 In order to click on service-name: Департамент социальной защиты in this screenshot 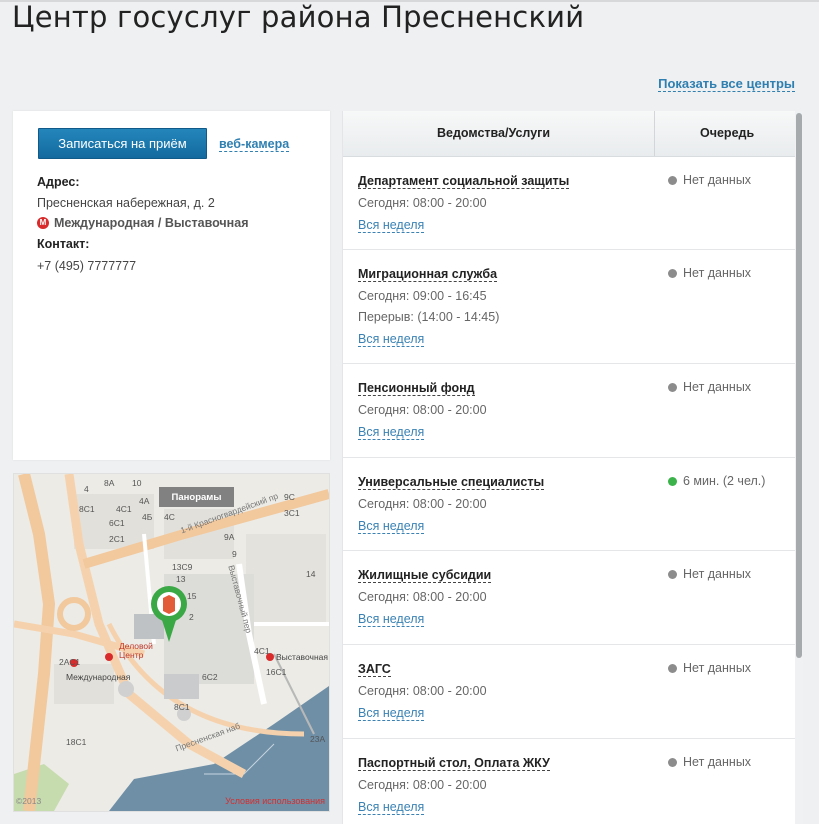, I will do `click(464, 181)`.